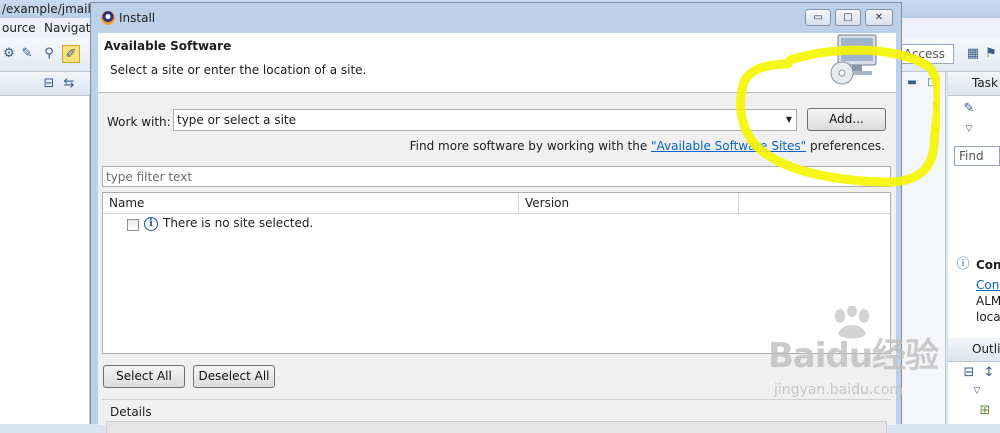 The image size is (1000, 433). I want to click on toolbar-search-icon: ⚲, so click(49, 54).